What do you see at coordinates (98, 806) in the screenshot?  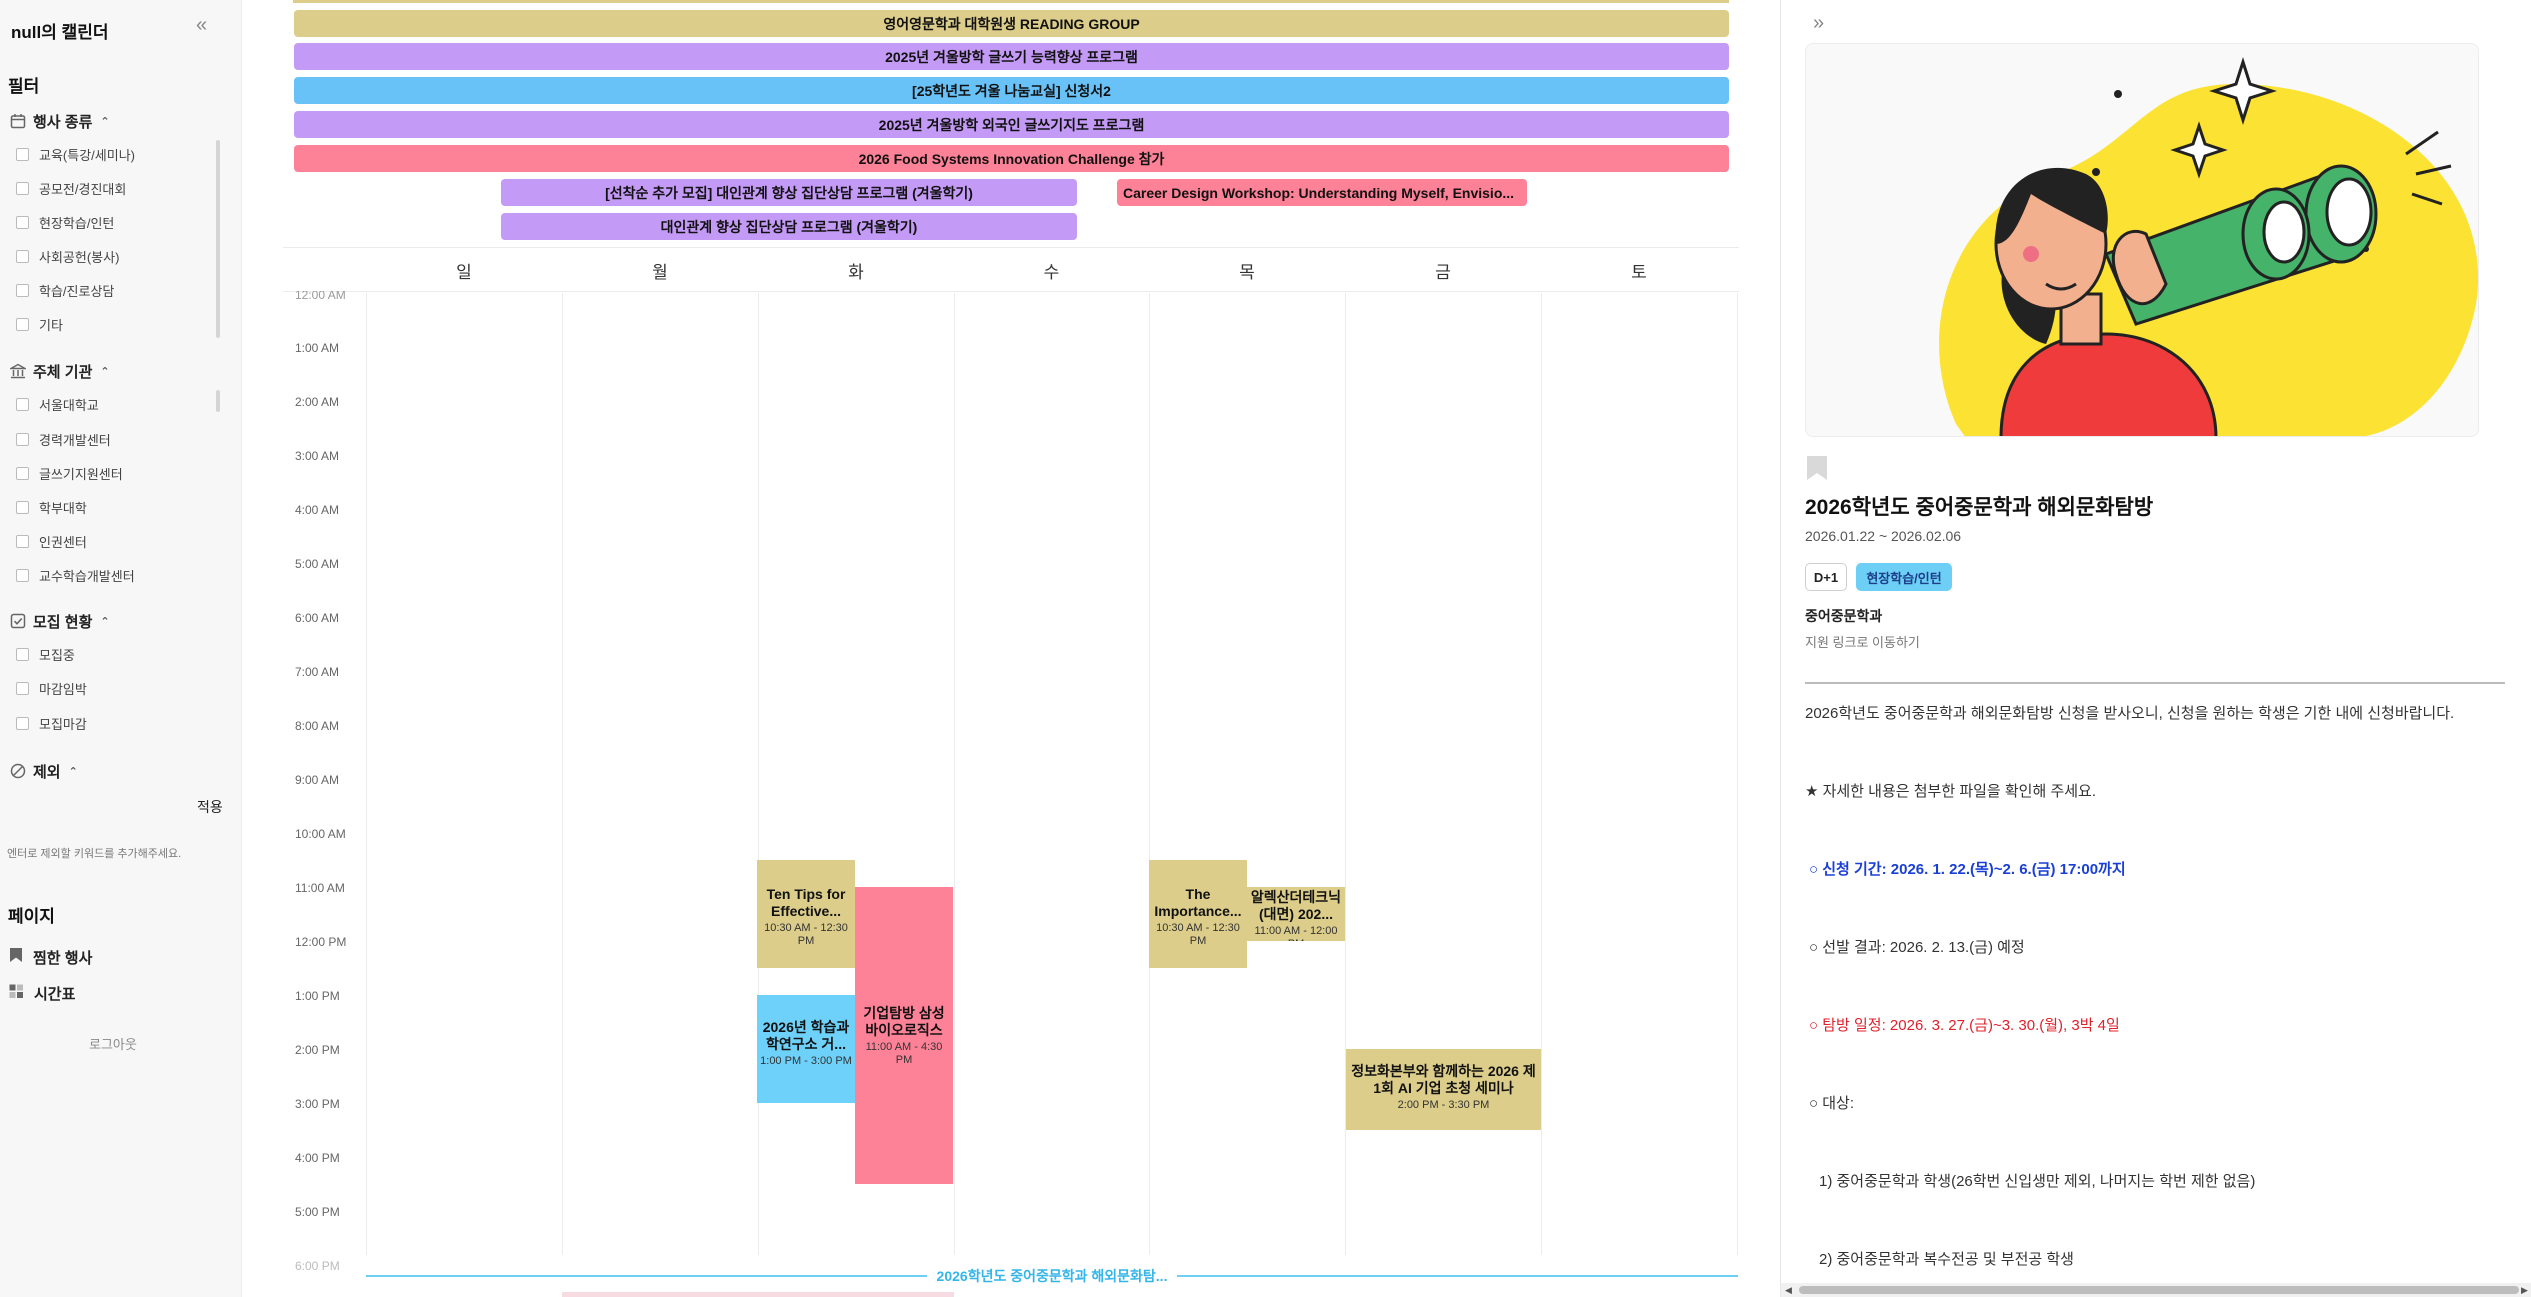 I see `exclude-keyword-input` at bounding box center [98, 806].